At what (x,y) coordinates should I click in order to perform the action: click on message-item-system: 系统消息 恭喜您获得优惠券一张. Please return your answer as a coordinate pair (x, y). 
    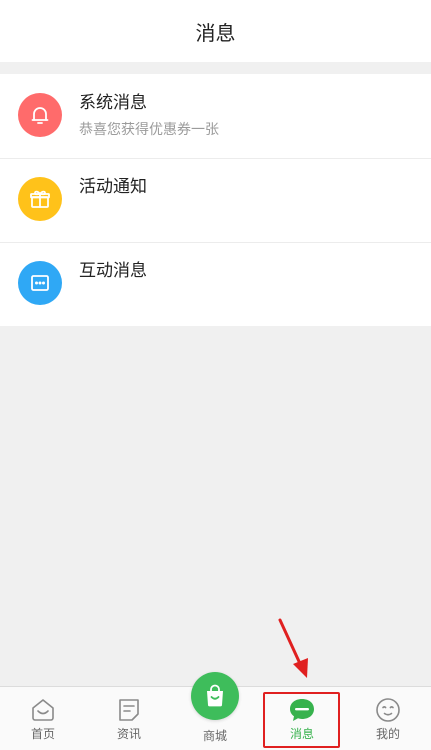
    Looking at the image, I should click on (215, 116).